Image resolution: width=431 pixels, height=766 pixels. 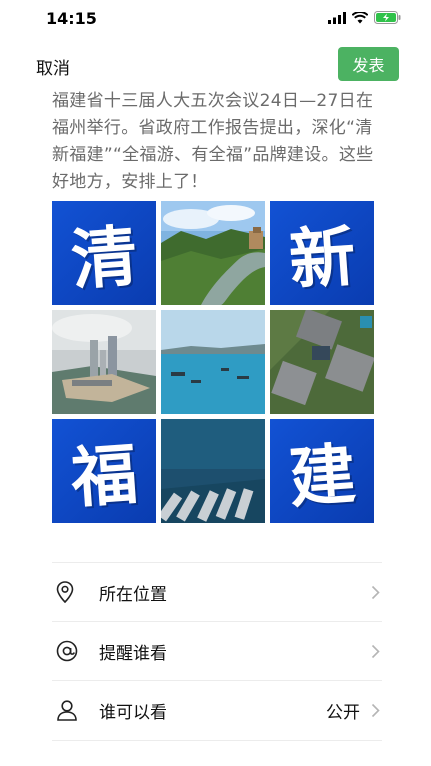 I want to click on image-thumb-aerial, so click(x=322, y=362).